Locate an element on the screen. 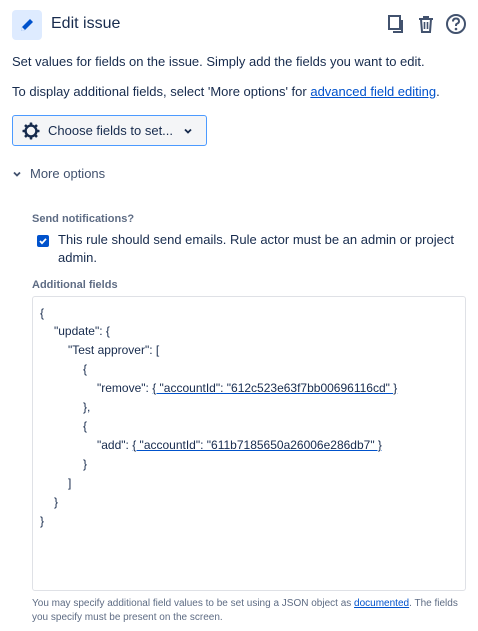 This screenshot has height=631, width=478. json-line: "update": { is located at coordinates (82, 331).